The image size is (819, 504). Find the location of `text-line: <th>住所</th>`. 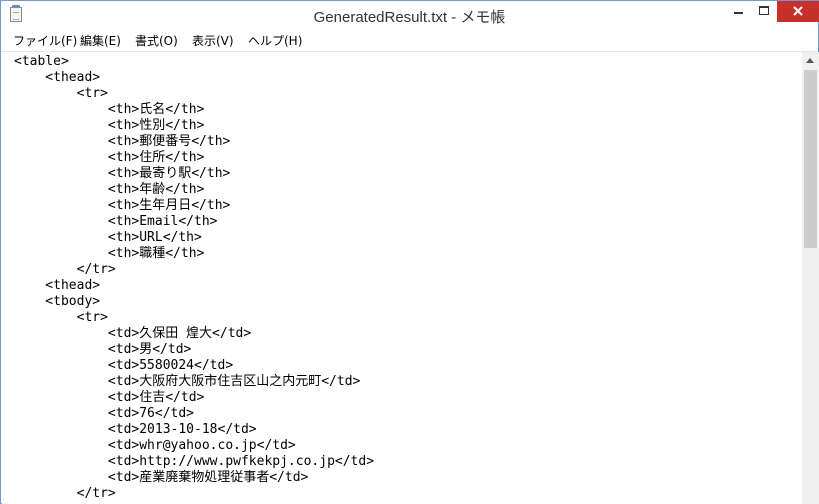

text-line: <th>住所</th> is located at coordinates (109, 157).